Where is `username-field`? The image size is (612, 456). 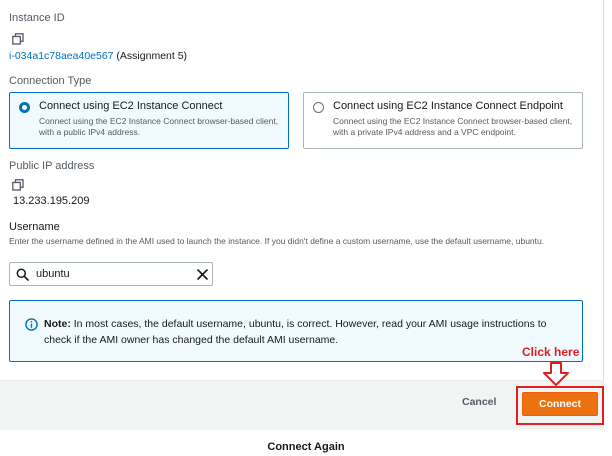 username-field is located at coordinates (111, 274).